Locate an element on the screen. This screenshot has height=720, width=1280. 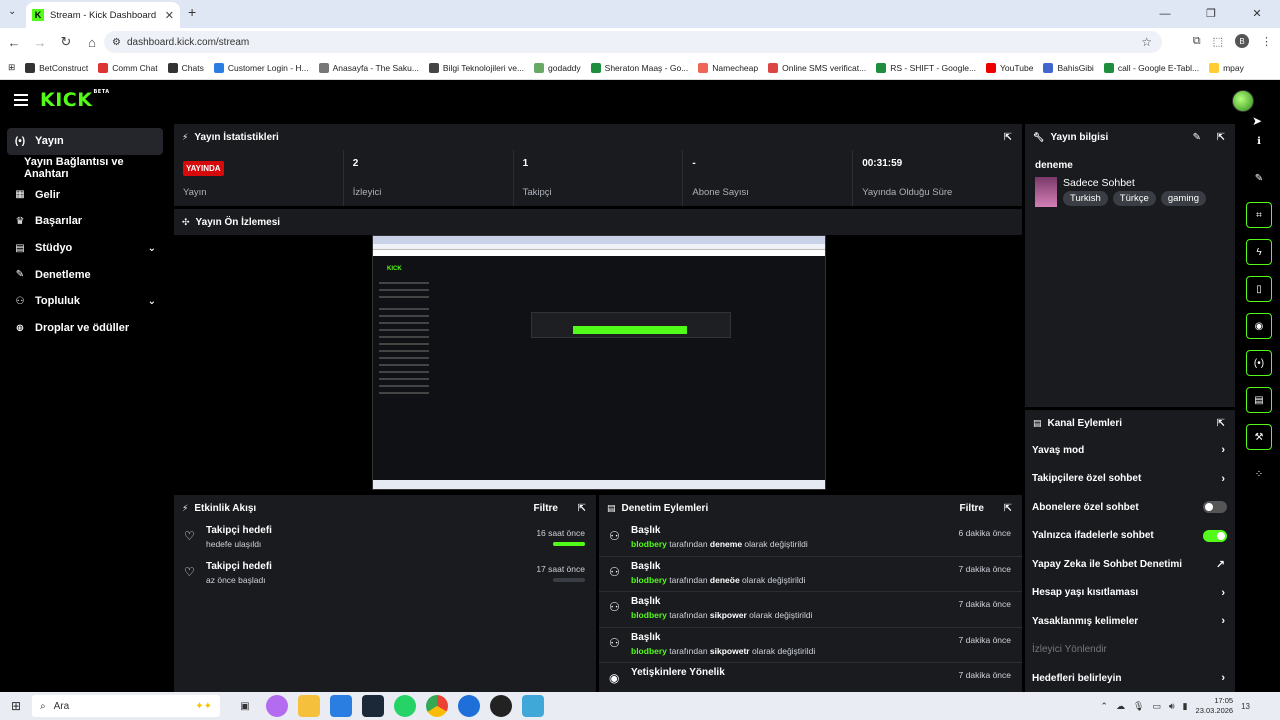
chat-icon: ◉ is located at coordinates (1259, 326).